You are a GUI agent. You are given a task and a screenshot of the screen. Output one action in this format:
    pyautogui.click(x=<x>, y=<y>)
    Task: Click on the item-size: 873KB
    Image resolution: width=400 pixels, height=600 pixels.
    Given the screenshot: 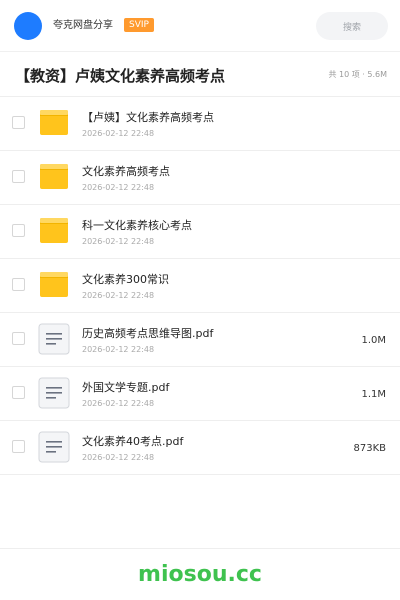 What is the action you would take?
    pyautogui.click(x=369, y=448)
    